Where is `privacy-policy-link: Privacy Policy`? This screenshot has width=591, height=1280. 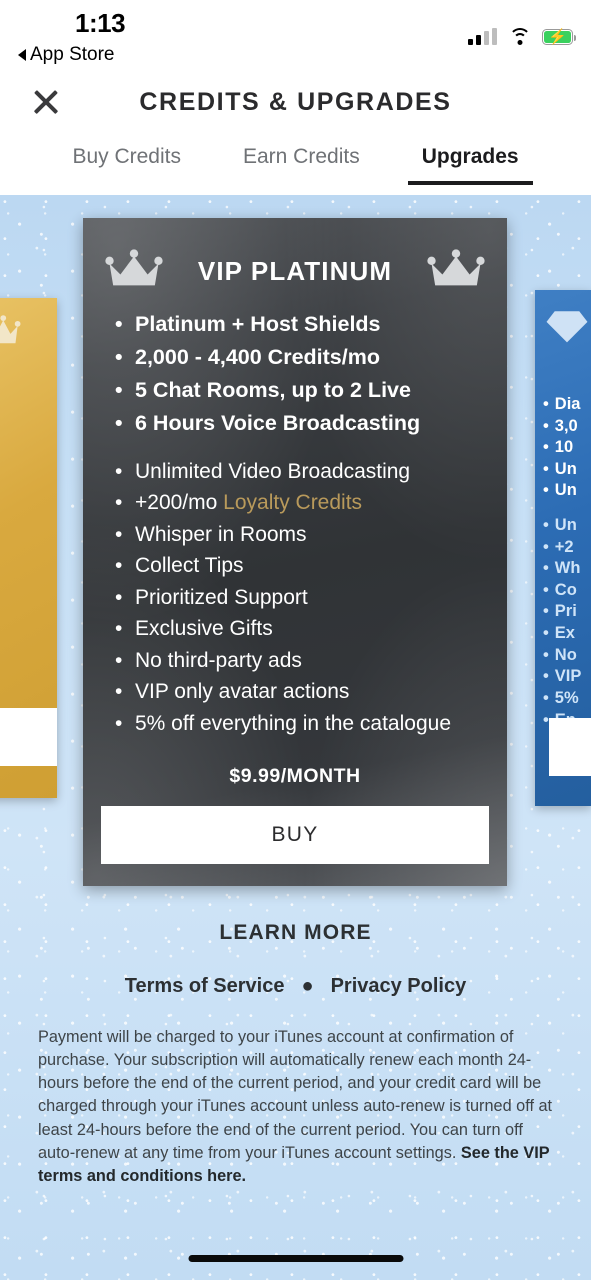
privacy-policy-link: Privacy Policy is located at coordinates (399, 986).